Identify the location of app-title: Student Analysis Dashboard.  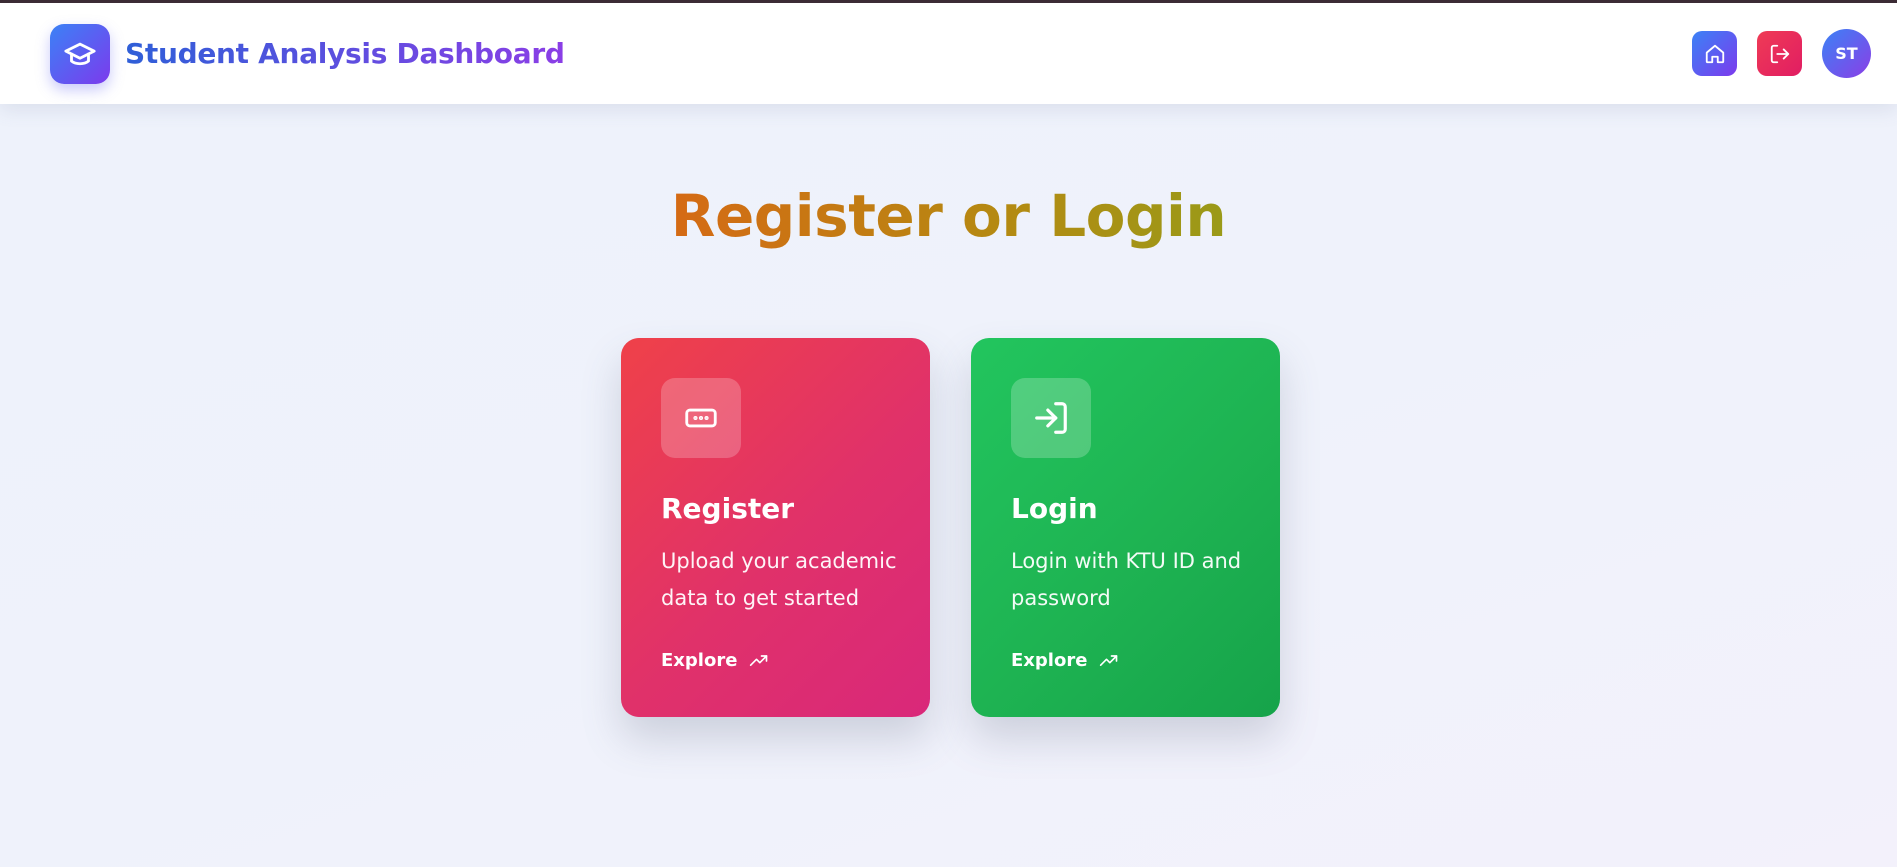
(345, 53).